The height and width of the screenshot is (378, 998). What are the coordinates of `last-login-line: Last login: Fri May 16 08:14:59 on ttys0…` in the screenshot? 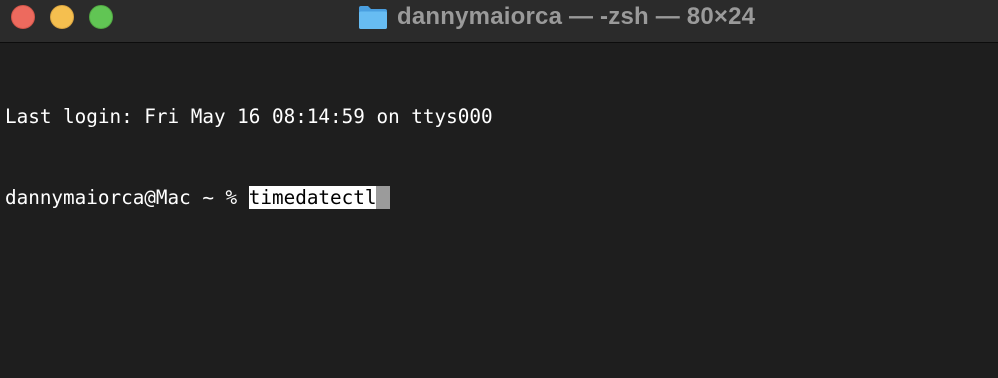 It's located at (249, 116).